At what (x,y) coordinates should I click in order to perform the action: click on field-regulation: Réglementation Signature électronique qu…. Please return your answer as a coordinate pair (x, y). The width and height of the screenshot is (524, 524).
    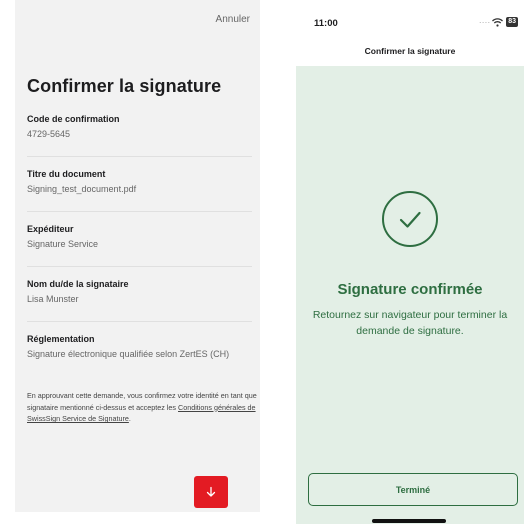
    Looking at the image, I should click on (139, 357).